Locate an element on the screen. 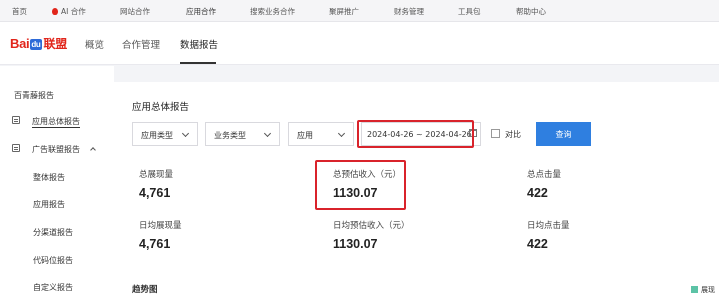 The image size is (719, 307). sidebar-item-app-overall: 应用总体报告 is located at coordinates (46, 122).